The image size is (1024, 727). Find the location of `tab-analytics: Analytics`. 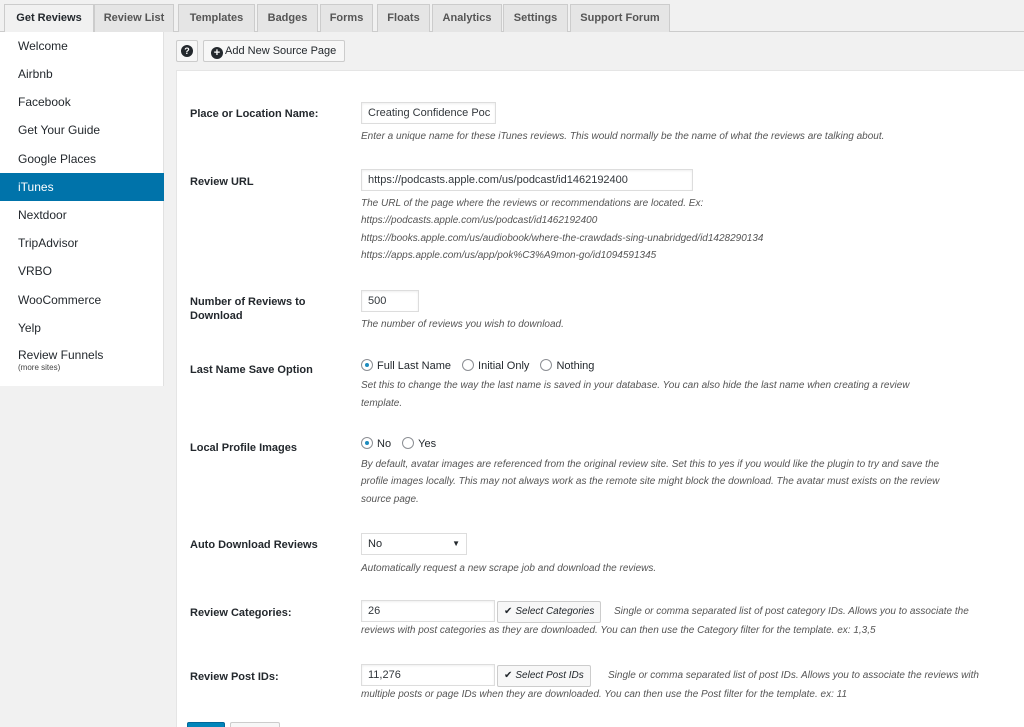

tab-analytics: Analytics is located at coordinates (467, 18).